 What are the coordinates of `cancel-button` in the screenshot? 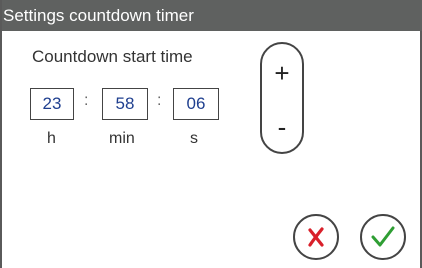 It's located at (316, 237).